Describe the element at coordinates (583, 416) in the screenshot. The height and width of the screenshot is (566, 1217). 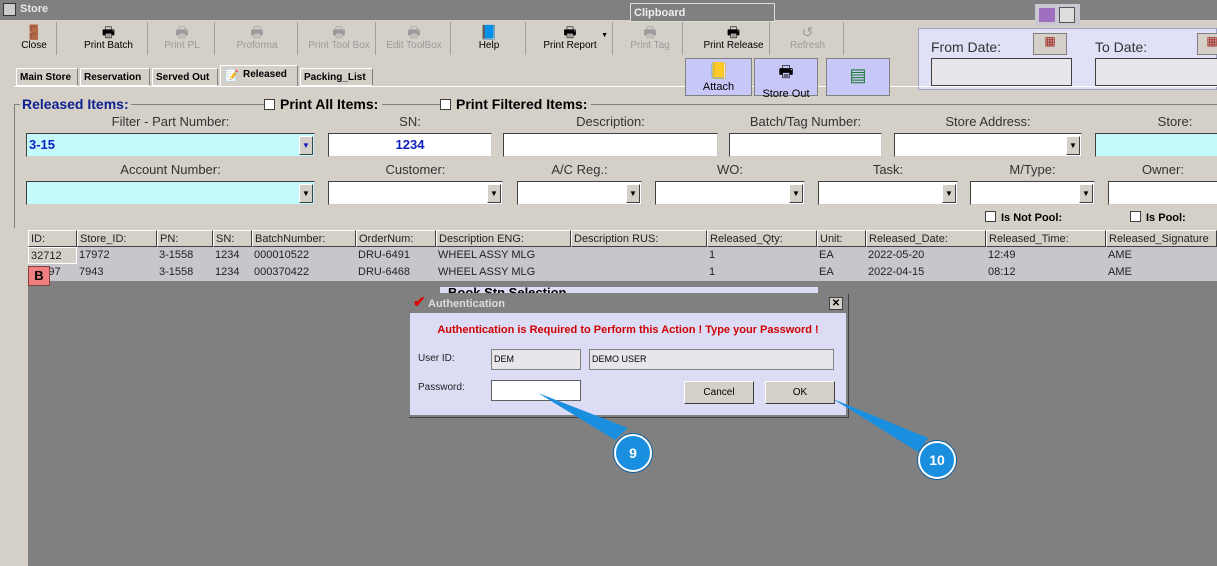
I see `callout-9-pointer` at that location.